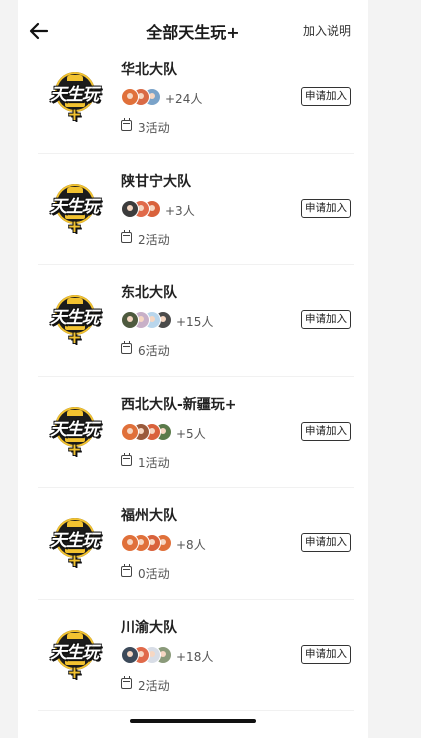 This screenshot has width=421, height=738. I want to click on activity-count-label: 1活动, so click(154, 462).